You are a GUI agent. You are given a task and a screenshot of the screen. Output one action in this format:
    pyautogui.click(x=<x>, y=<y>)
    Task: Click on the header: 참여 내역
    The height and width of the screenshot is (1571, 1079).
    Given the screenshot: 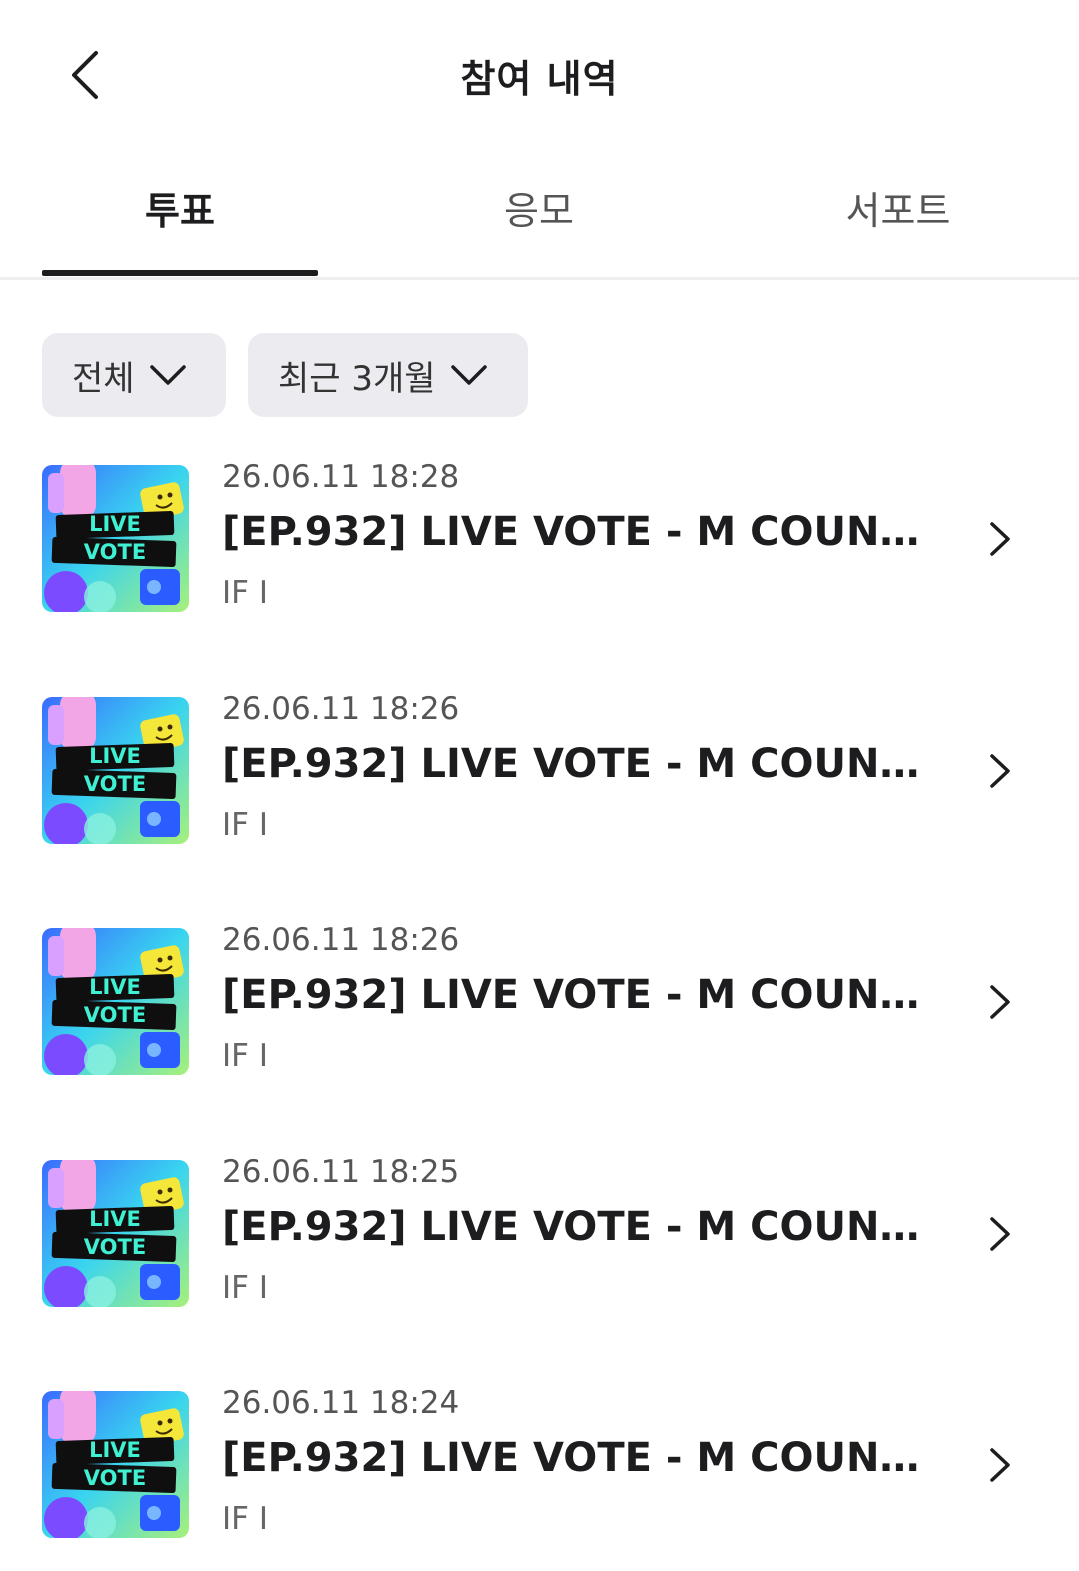 What is the action you would take?
    pyautogui.click(x=539, y=70)
    